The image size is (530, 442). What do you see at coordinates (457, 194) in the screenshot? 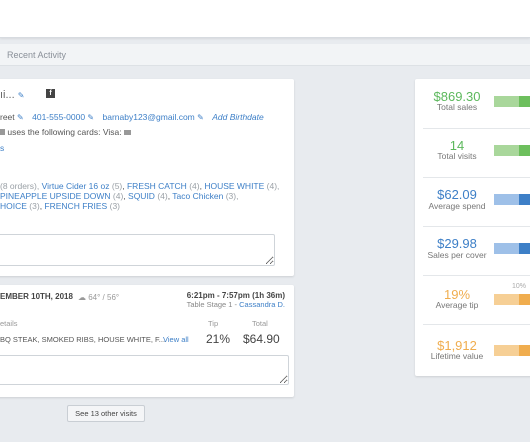
I see `stat-value: $62.09` at bounding box center [457, 194].